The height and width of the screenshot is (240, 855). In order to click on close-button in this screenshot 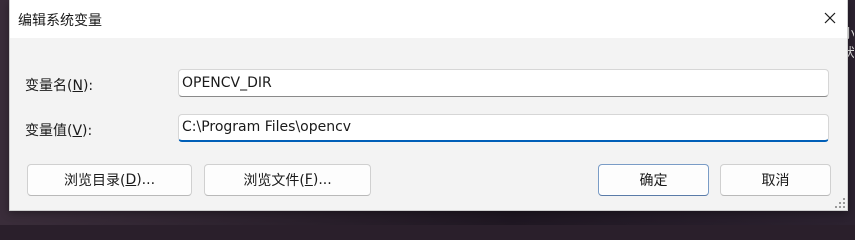, I will do `click(830, 18)`.